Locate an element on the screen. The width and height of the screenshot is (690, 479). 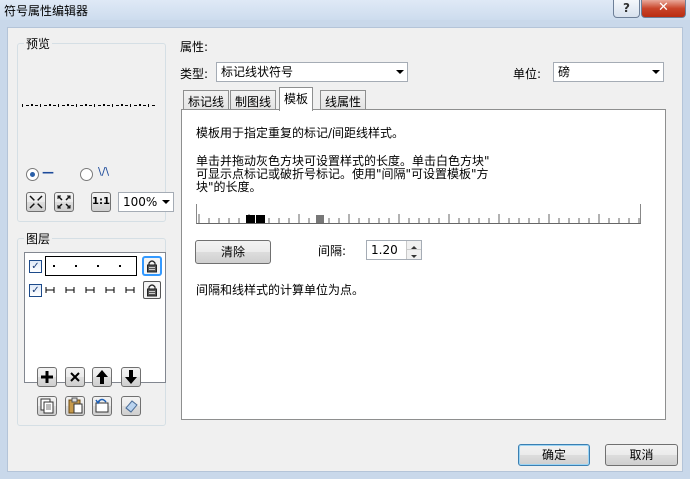
tab-cartographic-line: 制图线 is located at coordinates (253, 100).